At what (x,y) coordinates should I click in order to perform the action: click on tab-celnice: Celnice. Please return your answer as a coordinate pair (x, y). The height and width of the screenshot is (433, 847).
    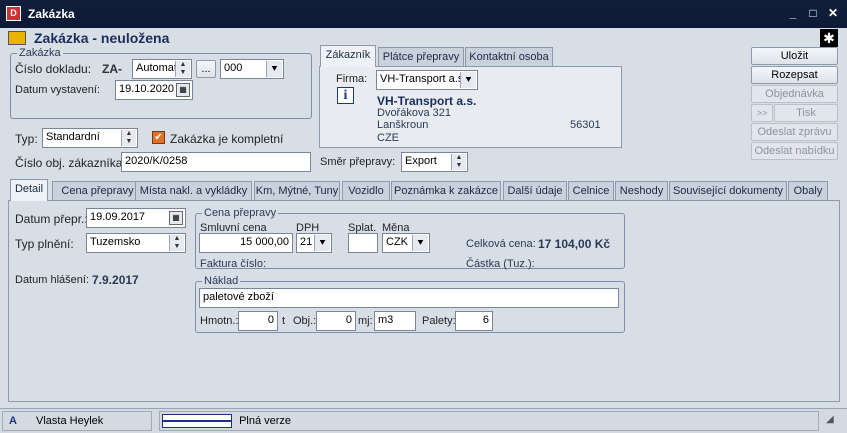
    Looking at the image, I should click on (591, 191).